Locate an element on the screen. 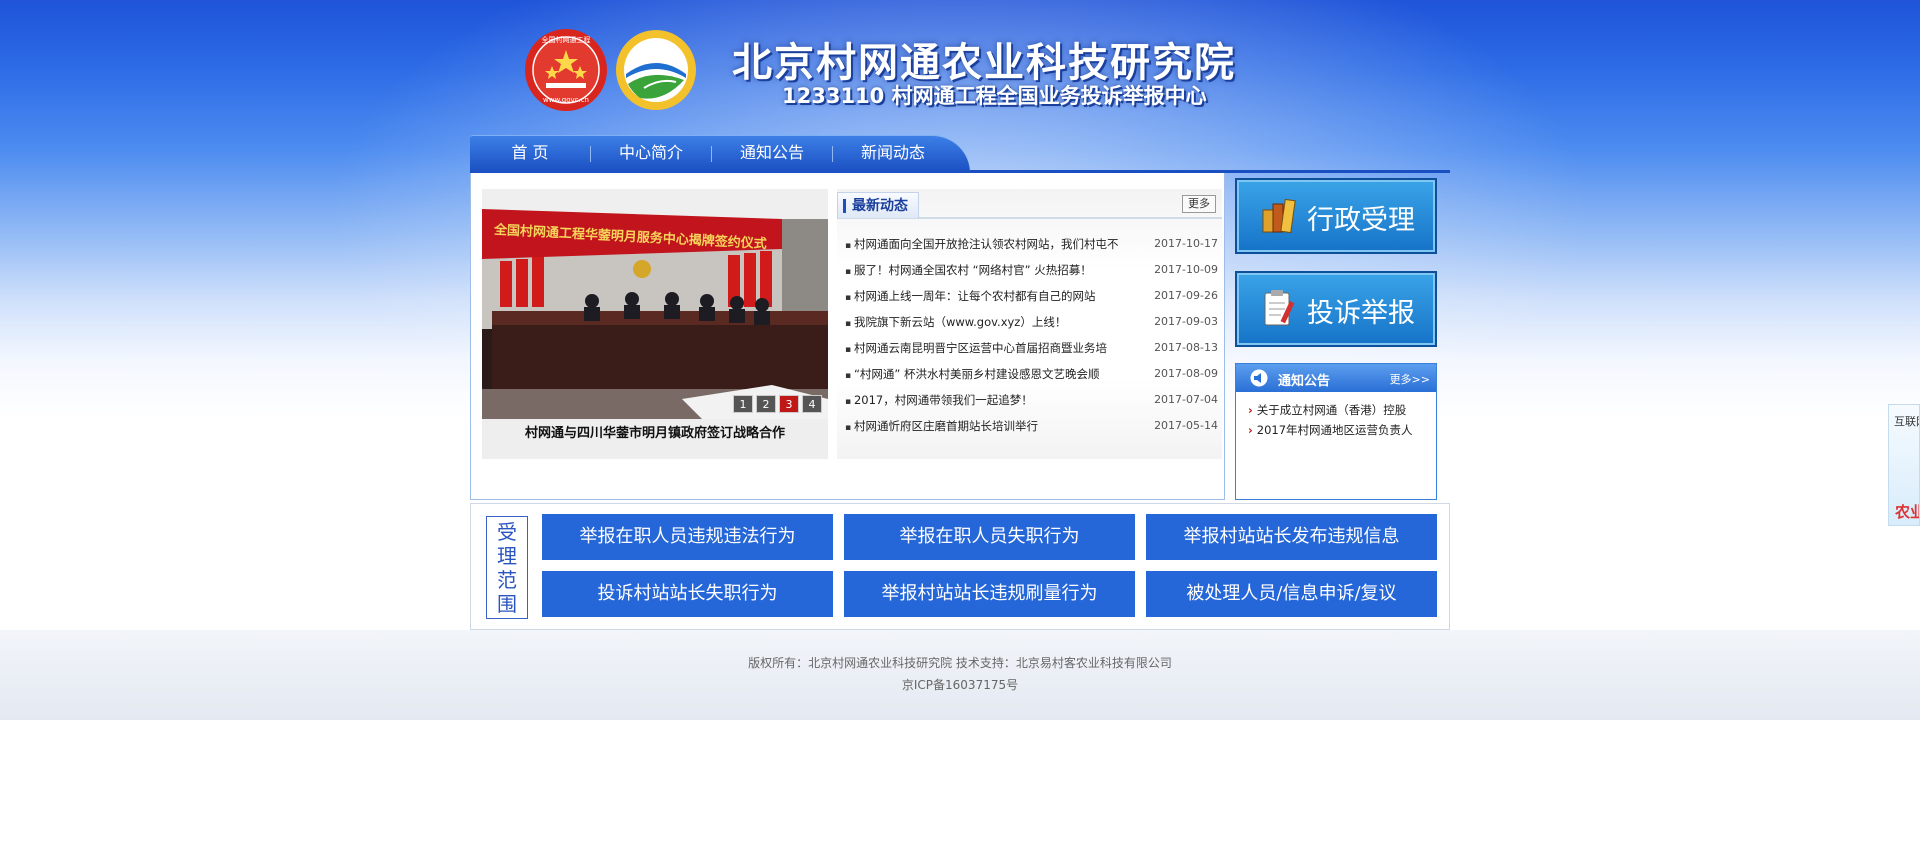  news-item-title: “村网通” 杯洪水村美丽乡村建设感恩文艺晚会顺 is located at coordinates (995, 374).